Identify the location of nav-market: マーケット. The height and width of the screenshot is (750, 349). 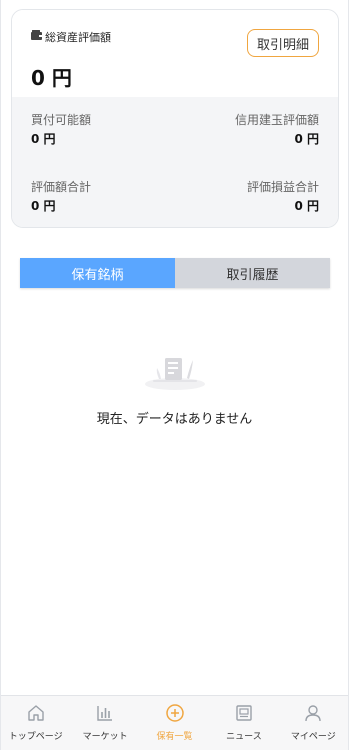
(104, 723).